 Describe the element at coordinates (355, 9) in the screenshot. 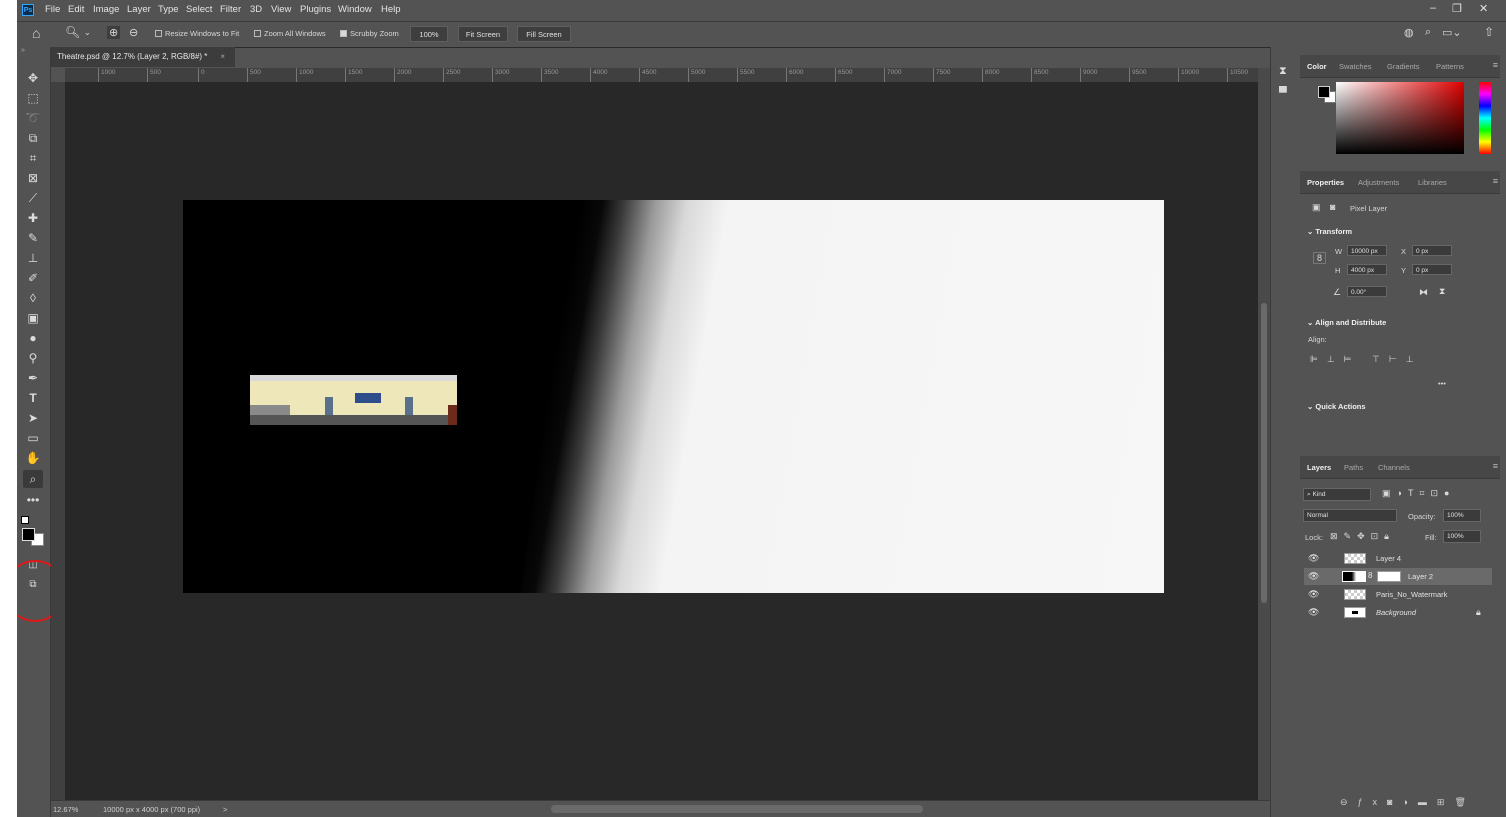

I see `menu-window: Window` at that location.